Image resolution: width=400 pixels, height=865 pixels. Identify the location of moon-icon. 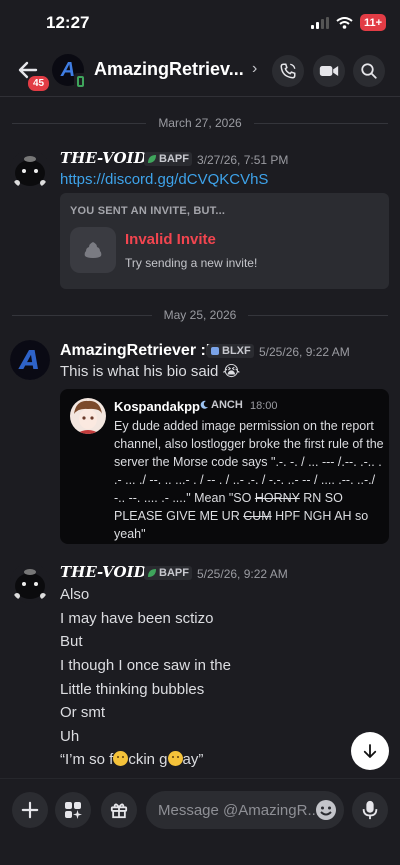
(204, 404).